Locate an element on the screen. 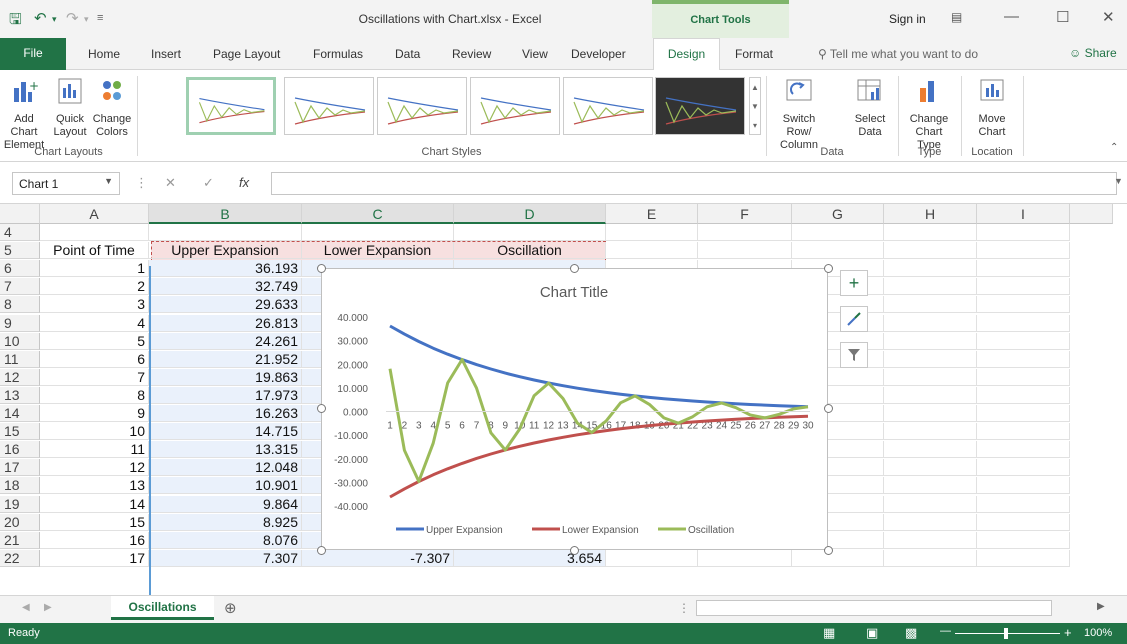  cell-h6 is located at coordinates (930, 269).